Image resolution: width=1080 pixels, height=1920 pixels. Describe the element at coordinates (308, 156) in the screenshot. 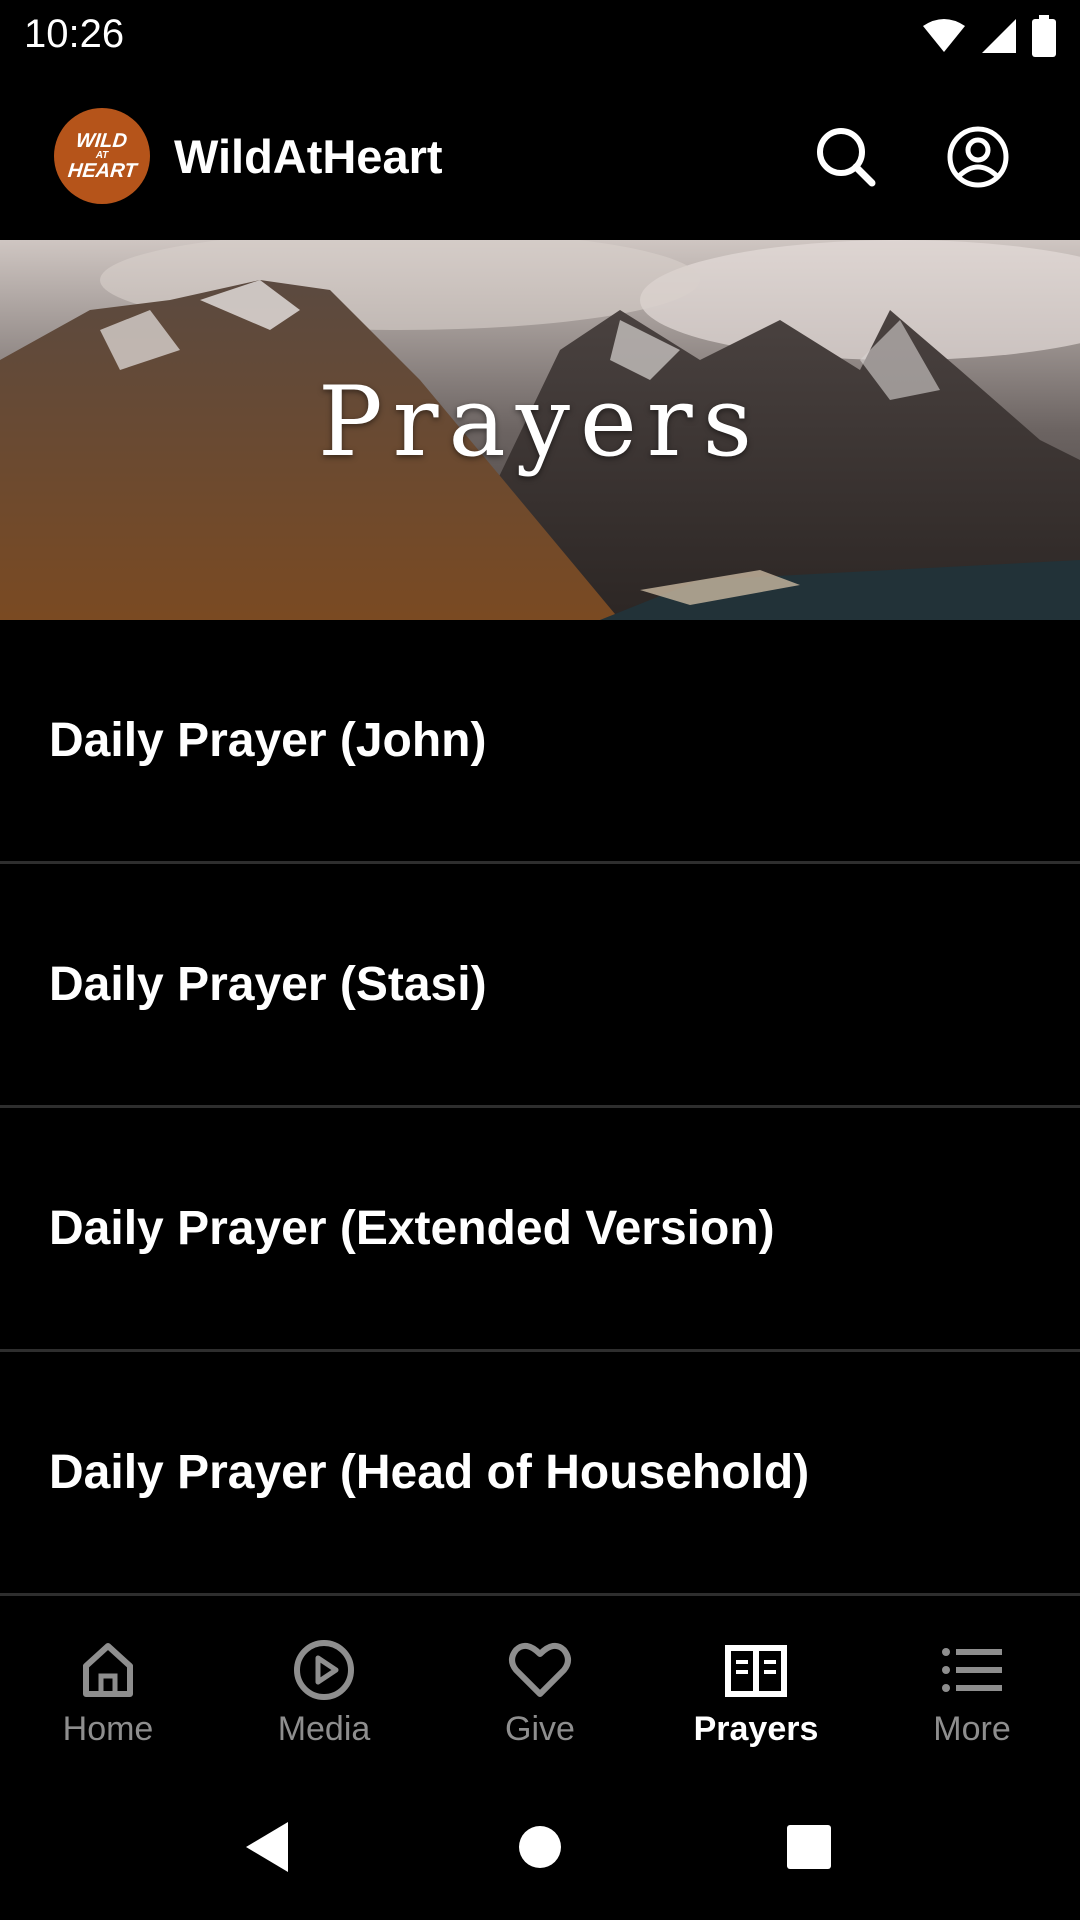

I see `app-title: WildAtHeart` at that location.